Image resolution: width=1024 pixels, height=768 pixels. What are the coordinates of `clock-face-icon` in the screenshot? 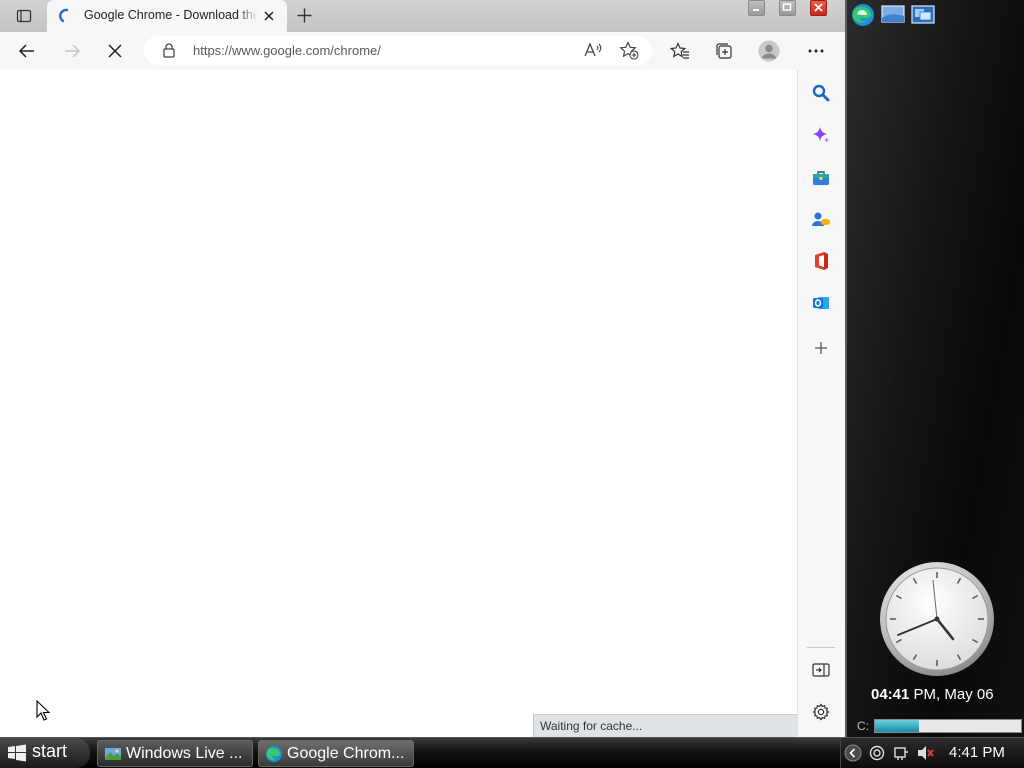 It's located at (937, 619).